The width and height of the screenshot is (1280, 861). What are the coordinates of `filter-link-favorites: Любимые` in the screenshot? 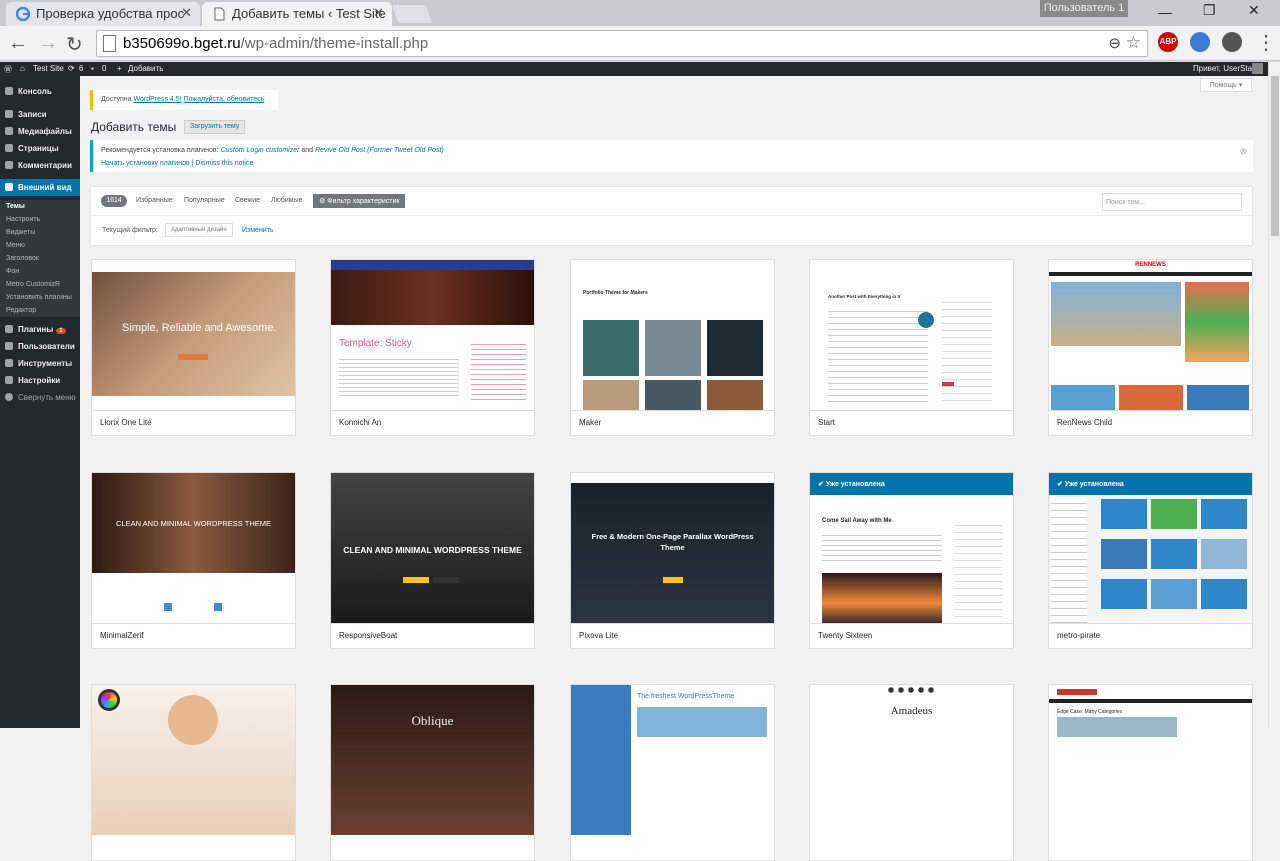 It's located at (287, 200).